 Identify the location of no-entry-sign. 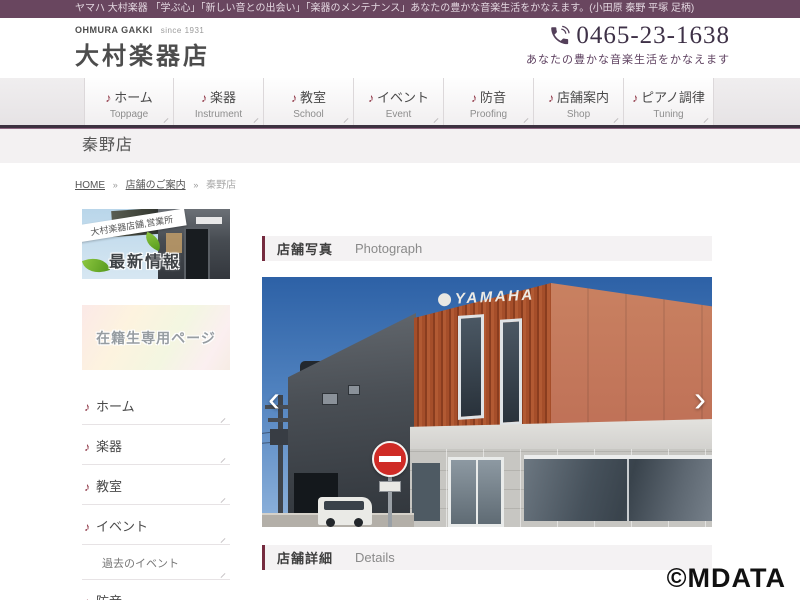
(390, 459).